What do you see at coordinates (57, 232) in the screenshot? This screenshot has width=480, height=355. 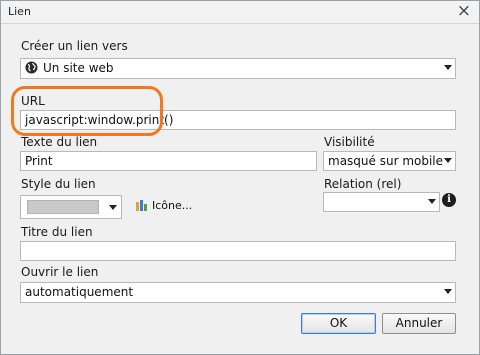 I see `link-title-label: Titre du lien` at bounding box center [57, 232].